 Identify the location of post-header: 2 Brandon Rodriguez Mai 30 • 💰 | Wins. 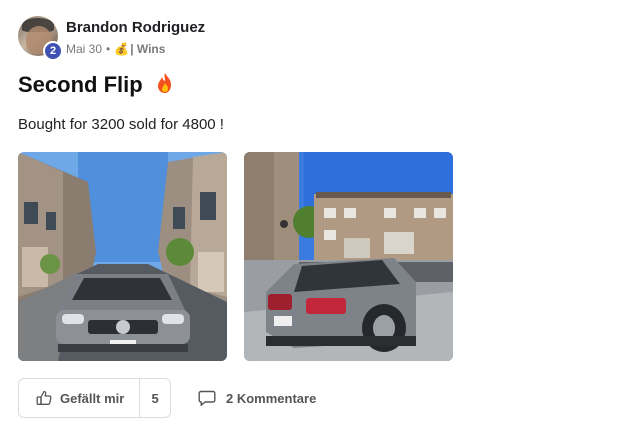
(308, 38).